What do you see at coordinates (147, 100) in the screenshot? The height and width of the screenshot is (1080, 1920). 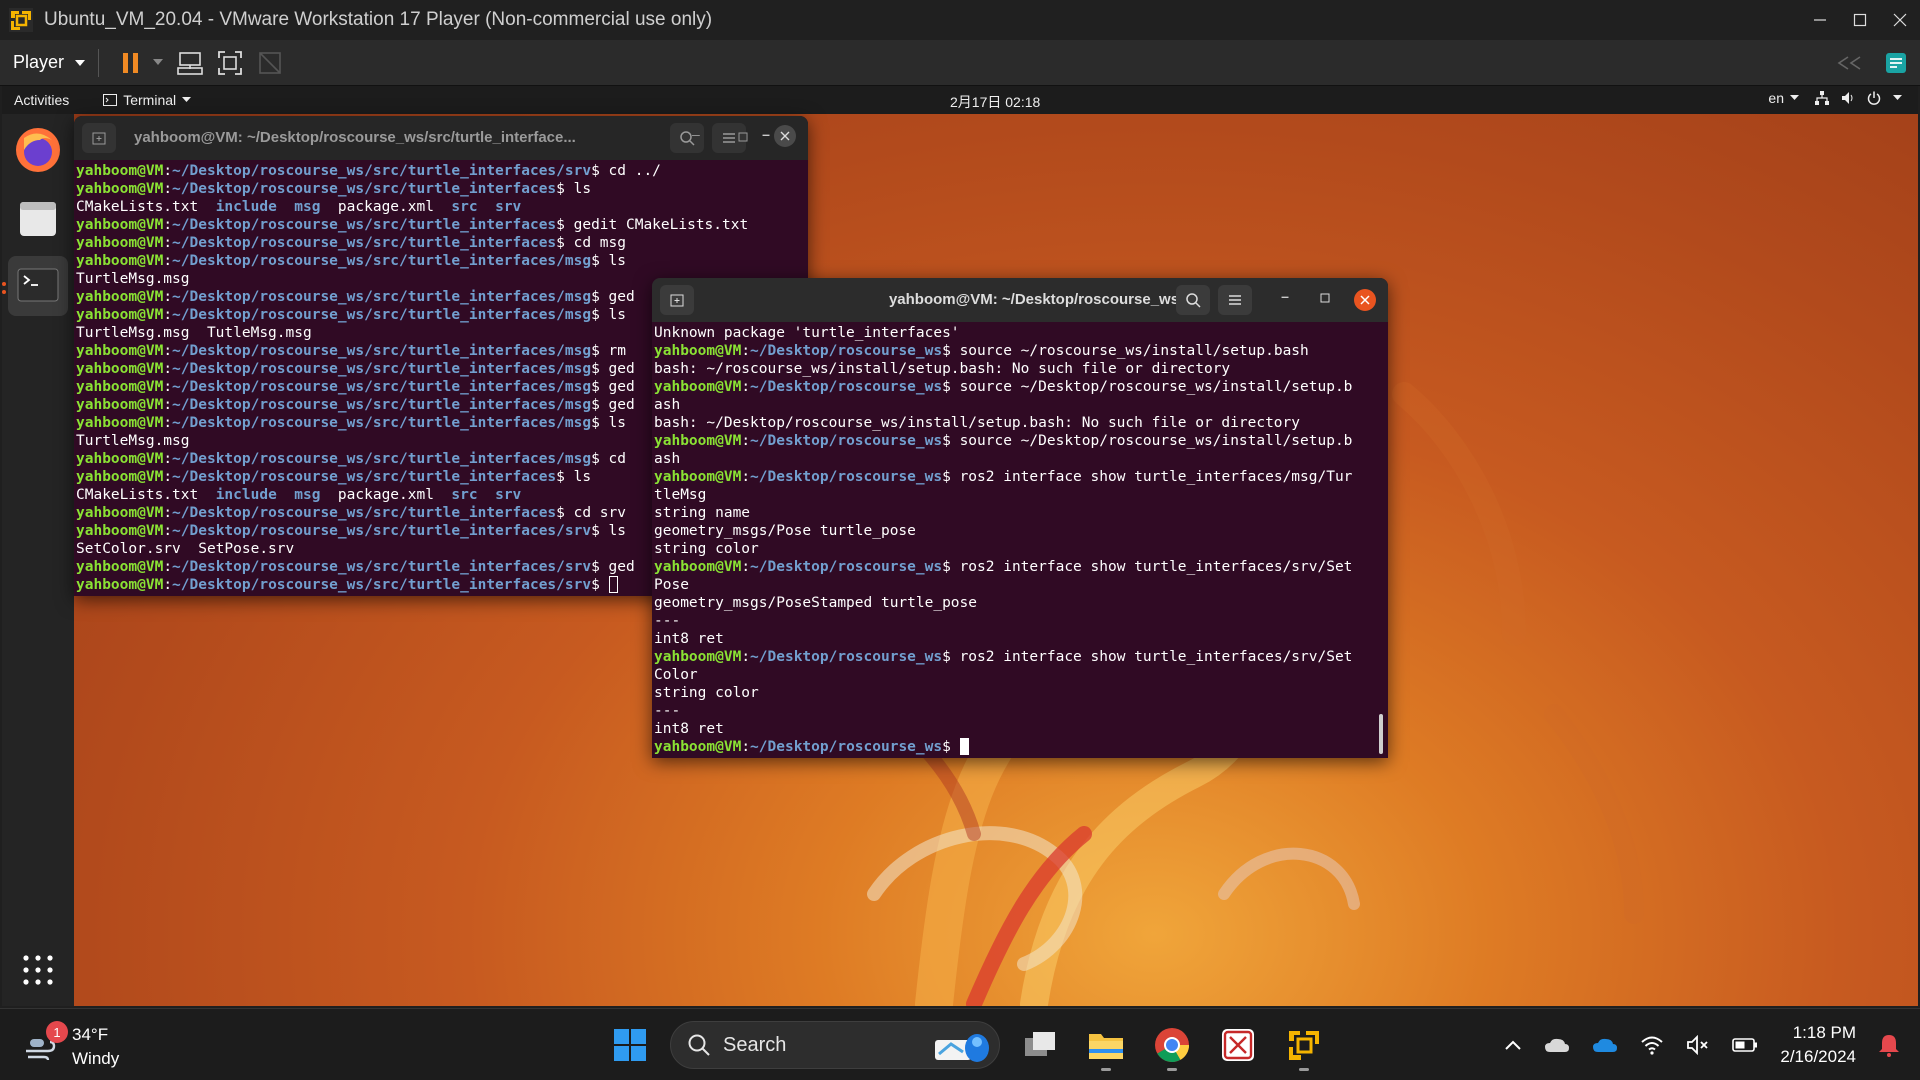 I see `app-menu: Terminal` at bounding box center [147, 100].